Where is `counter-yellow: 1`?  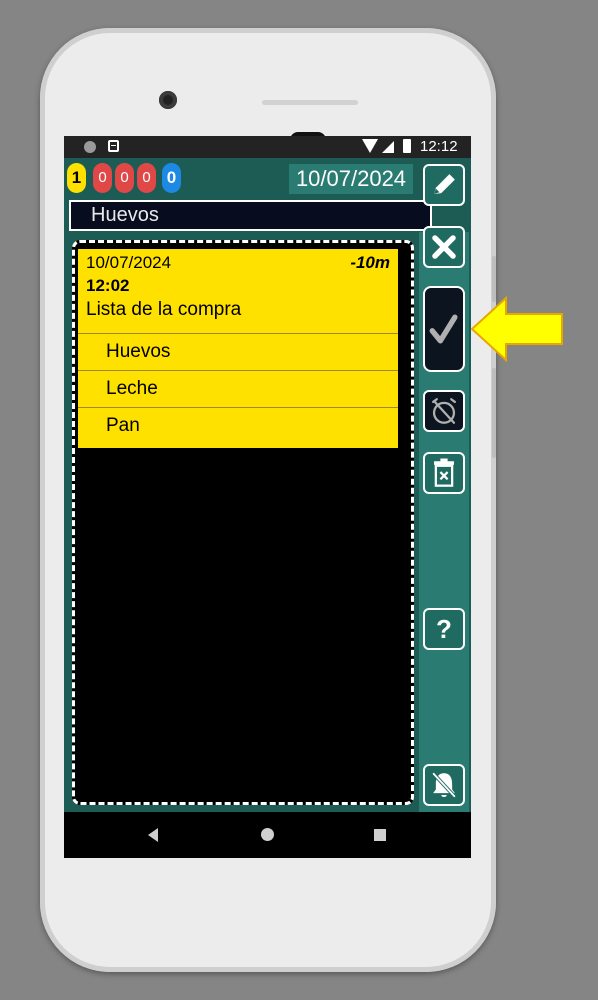
counter-yellow: 1 is located at coordinates (76, 178).